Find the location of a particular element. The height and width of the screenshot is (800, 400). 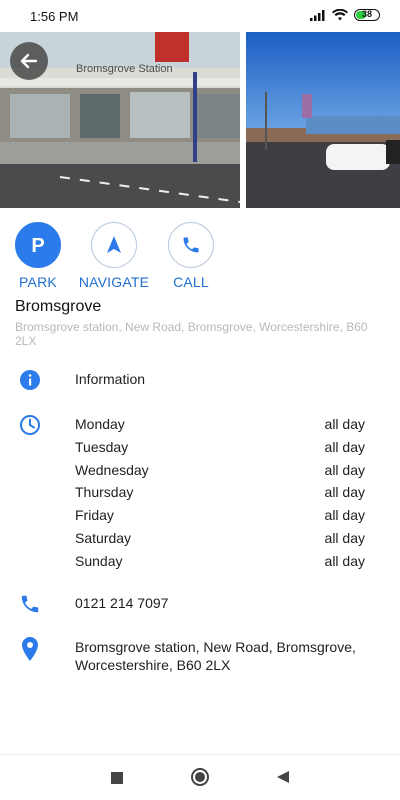

hours-day: Thursday is located at coordinates (104, 492).